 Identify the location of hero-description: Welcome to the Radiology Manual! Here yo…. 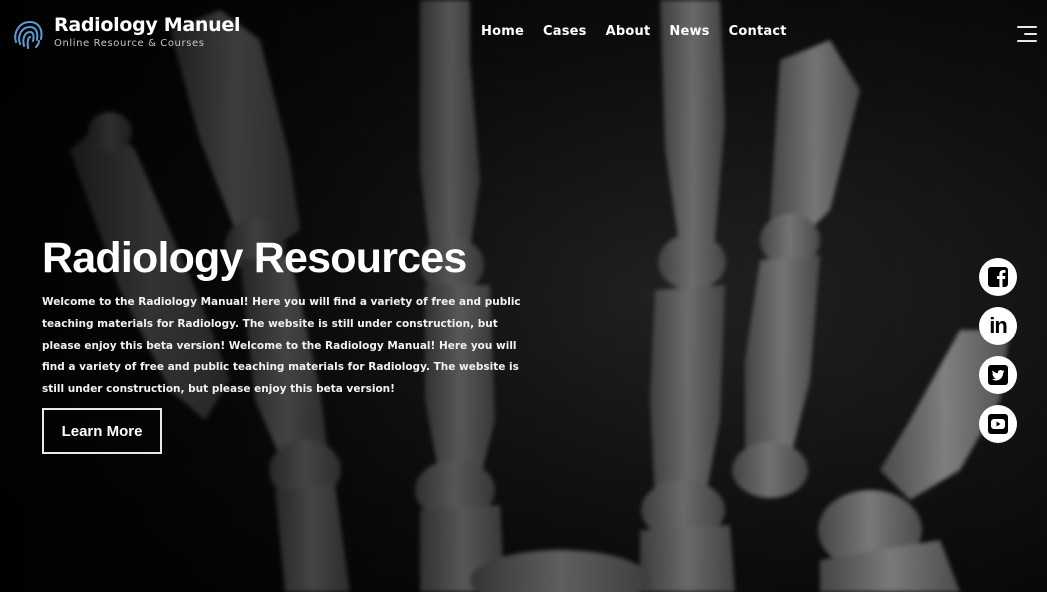
(281, 346).